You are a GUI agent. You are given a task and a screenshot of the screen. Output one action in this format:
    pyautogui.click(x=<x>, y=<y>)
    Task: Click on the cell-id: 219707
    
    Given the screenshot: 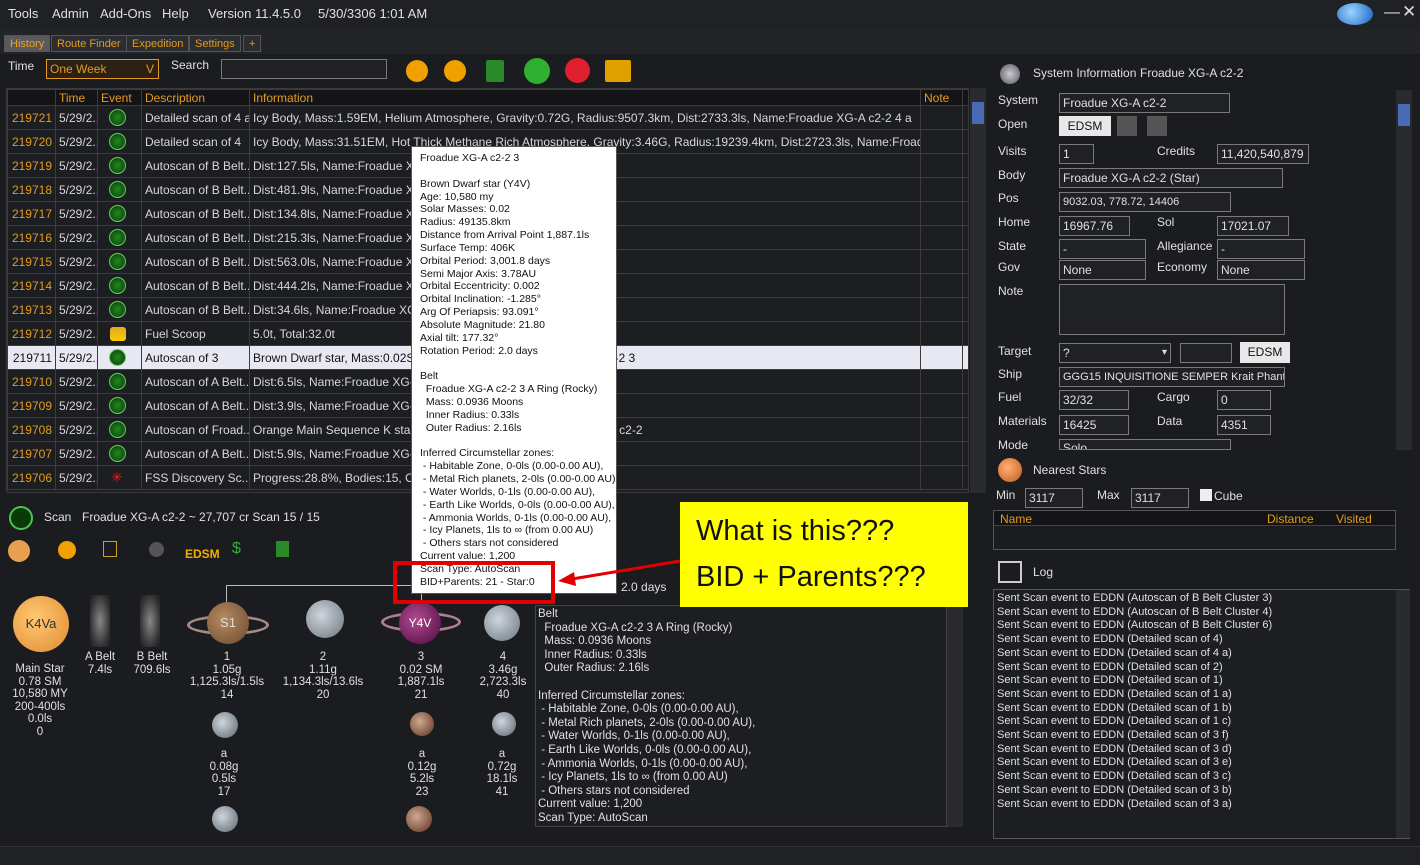 What is the action you would take?
    pyautogui.click(x=31, y=453)
    